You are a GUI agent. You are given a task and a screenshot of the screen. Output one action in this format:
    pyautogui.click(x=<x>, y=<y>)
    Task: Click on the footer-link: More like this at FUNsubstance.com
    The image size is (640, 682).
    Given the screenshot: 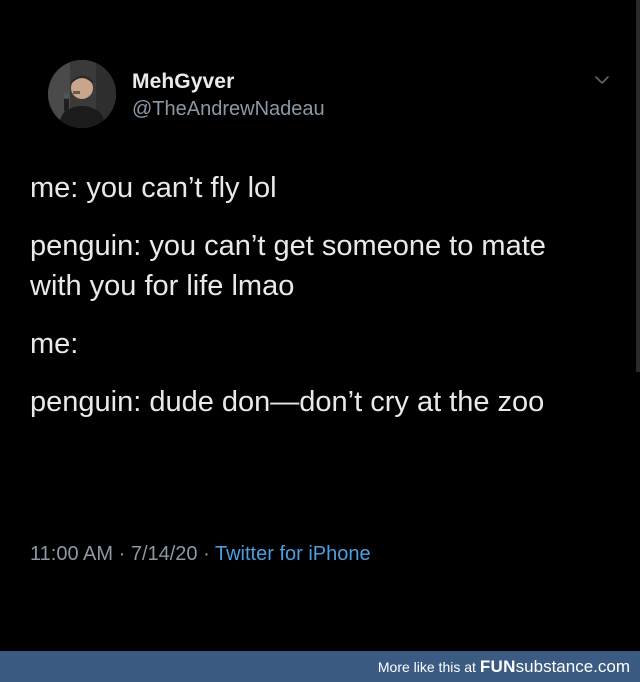 What is the action you would take?
    pyautogui.click(x=504, y=667)
    